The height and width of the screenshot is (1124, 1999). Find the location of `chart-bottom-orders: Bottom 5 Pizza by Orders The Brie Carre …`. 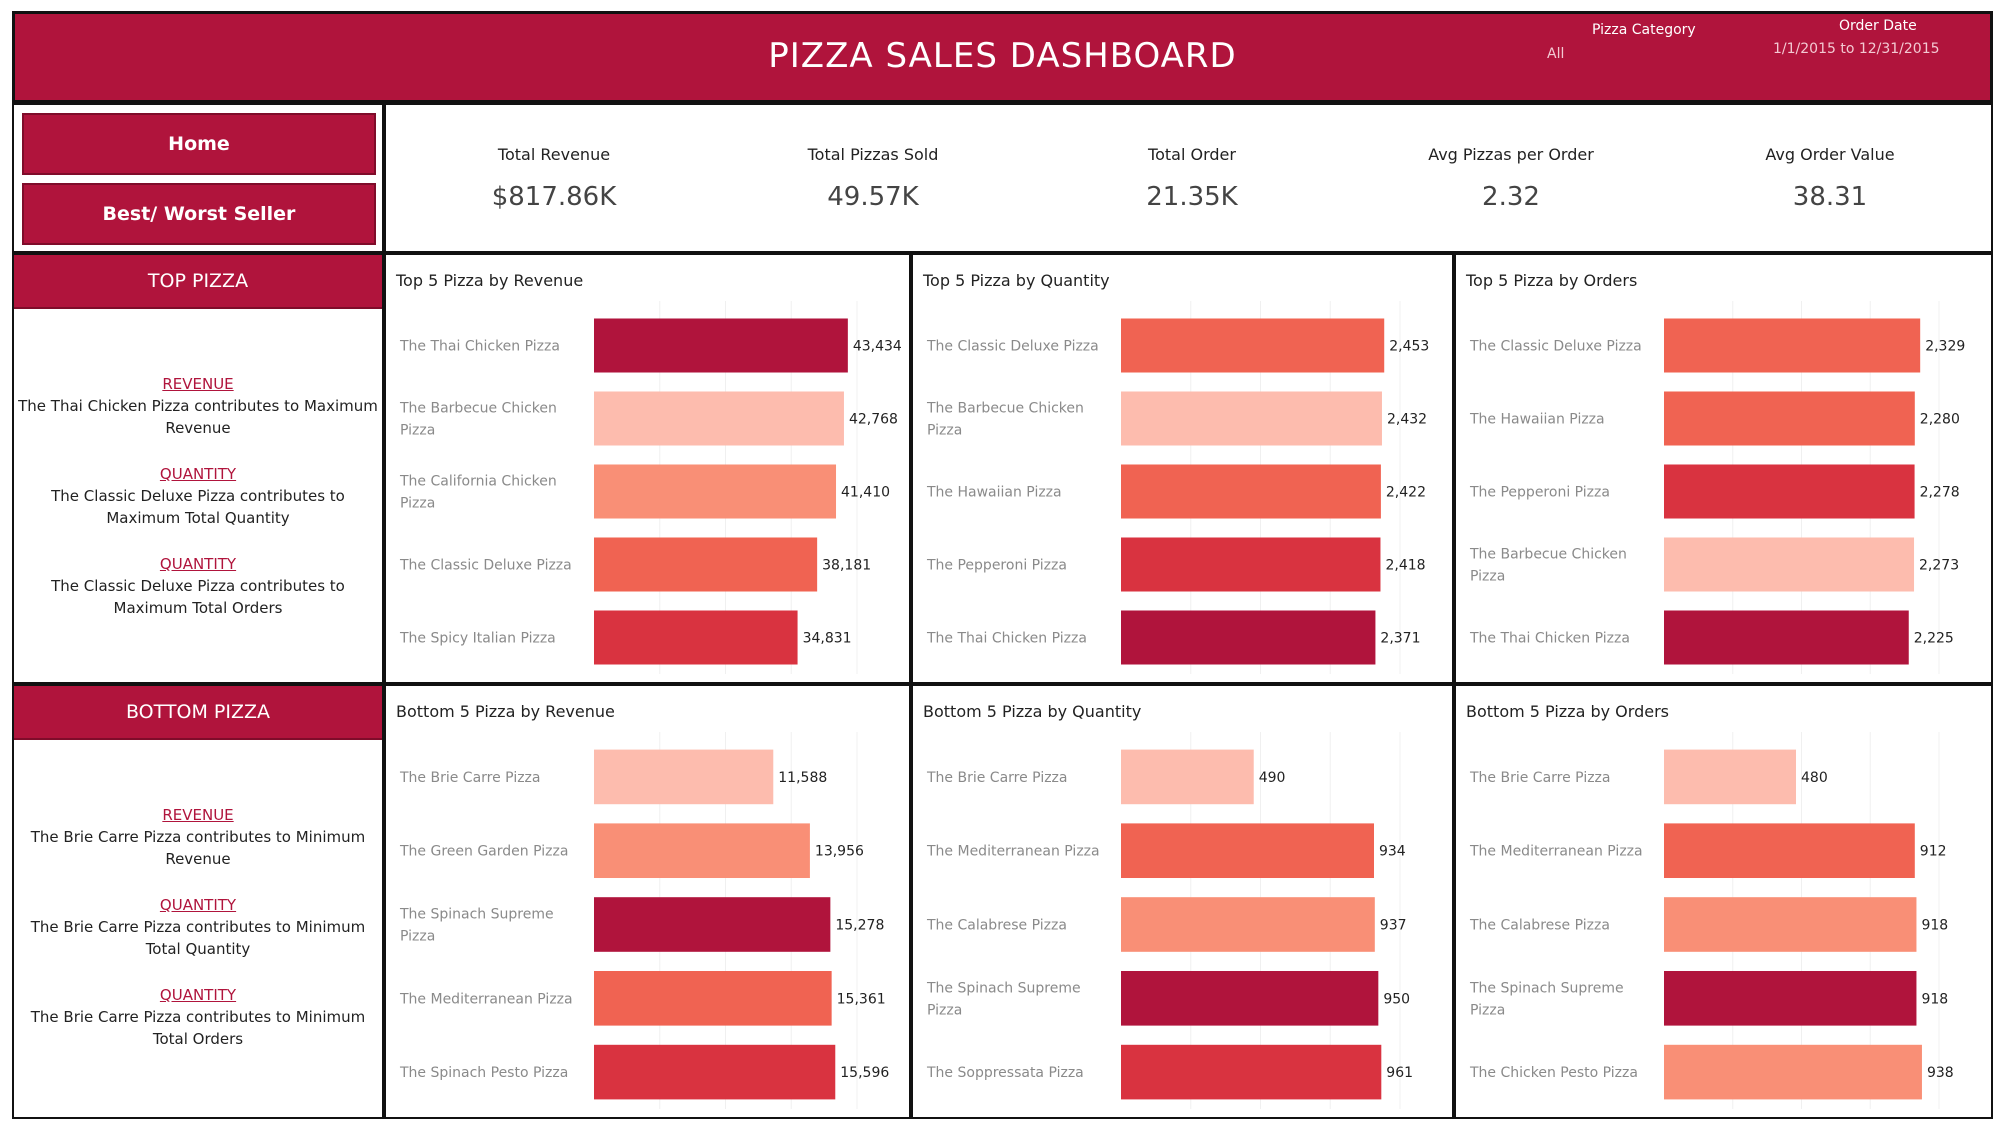

chart-bottom-orders: Bottom 5 Pizza by Orders The Brie Carre … is located at coordinates (1723, 901).